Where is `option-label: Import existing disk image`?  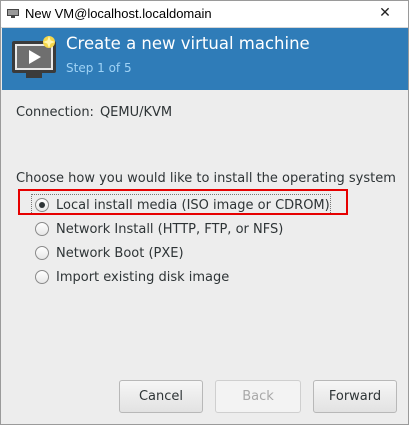 option-label: Import existing disk image is located at coordinates (143, 277).